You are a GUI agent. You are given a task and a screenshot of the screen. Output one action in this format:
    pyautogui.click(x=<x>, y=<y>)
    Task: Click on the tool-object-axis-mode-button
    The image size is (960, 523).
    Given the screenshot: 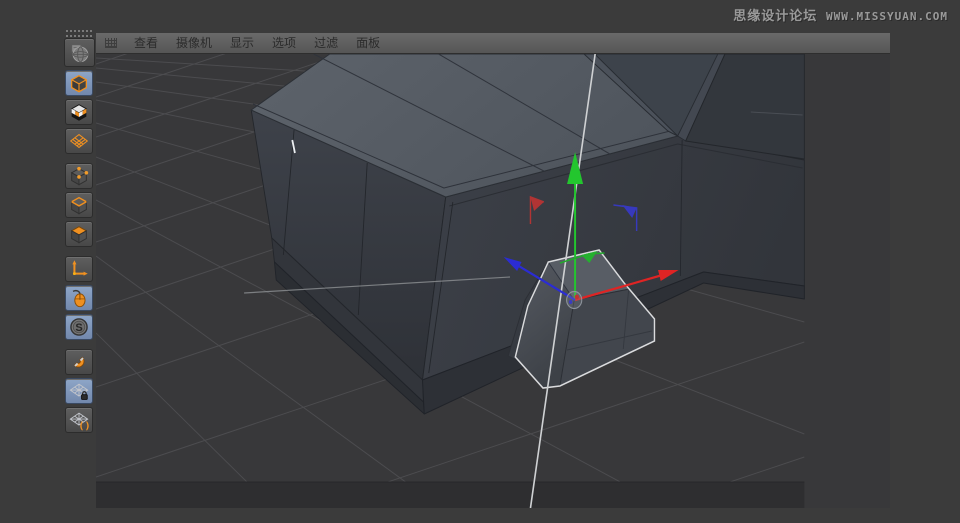 What is the action you would take?
    pyautogui.click(x=79, y=269)
    